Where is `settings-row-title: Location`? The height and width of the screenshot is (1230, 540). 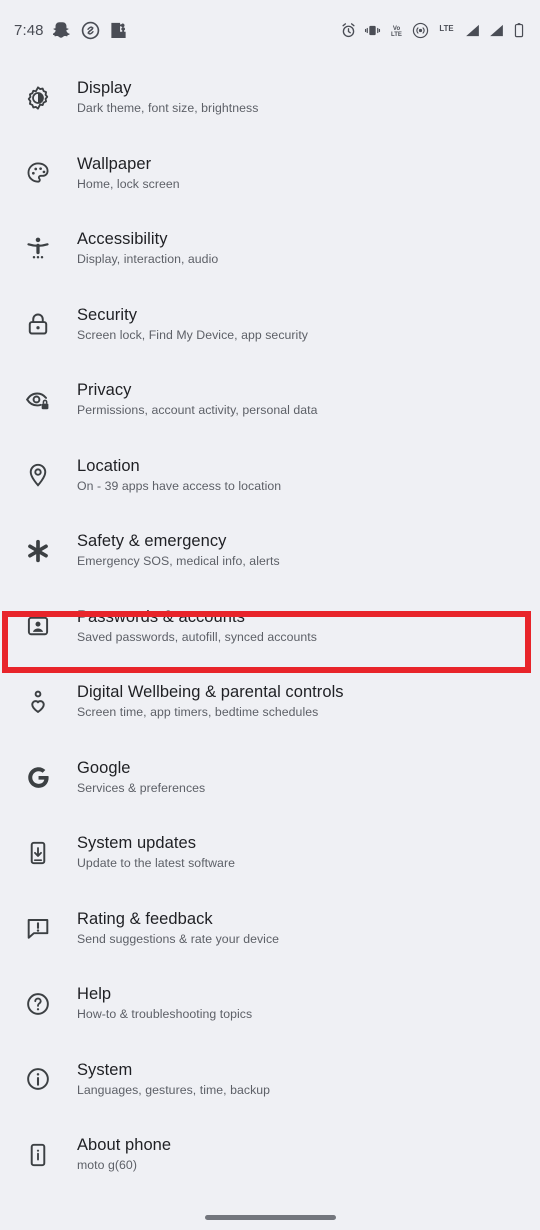 settings-row-title: Location is located at coordinates (108, 465).